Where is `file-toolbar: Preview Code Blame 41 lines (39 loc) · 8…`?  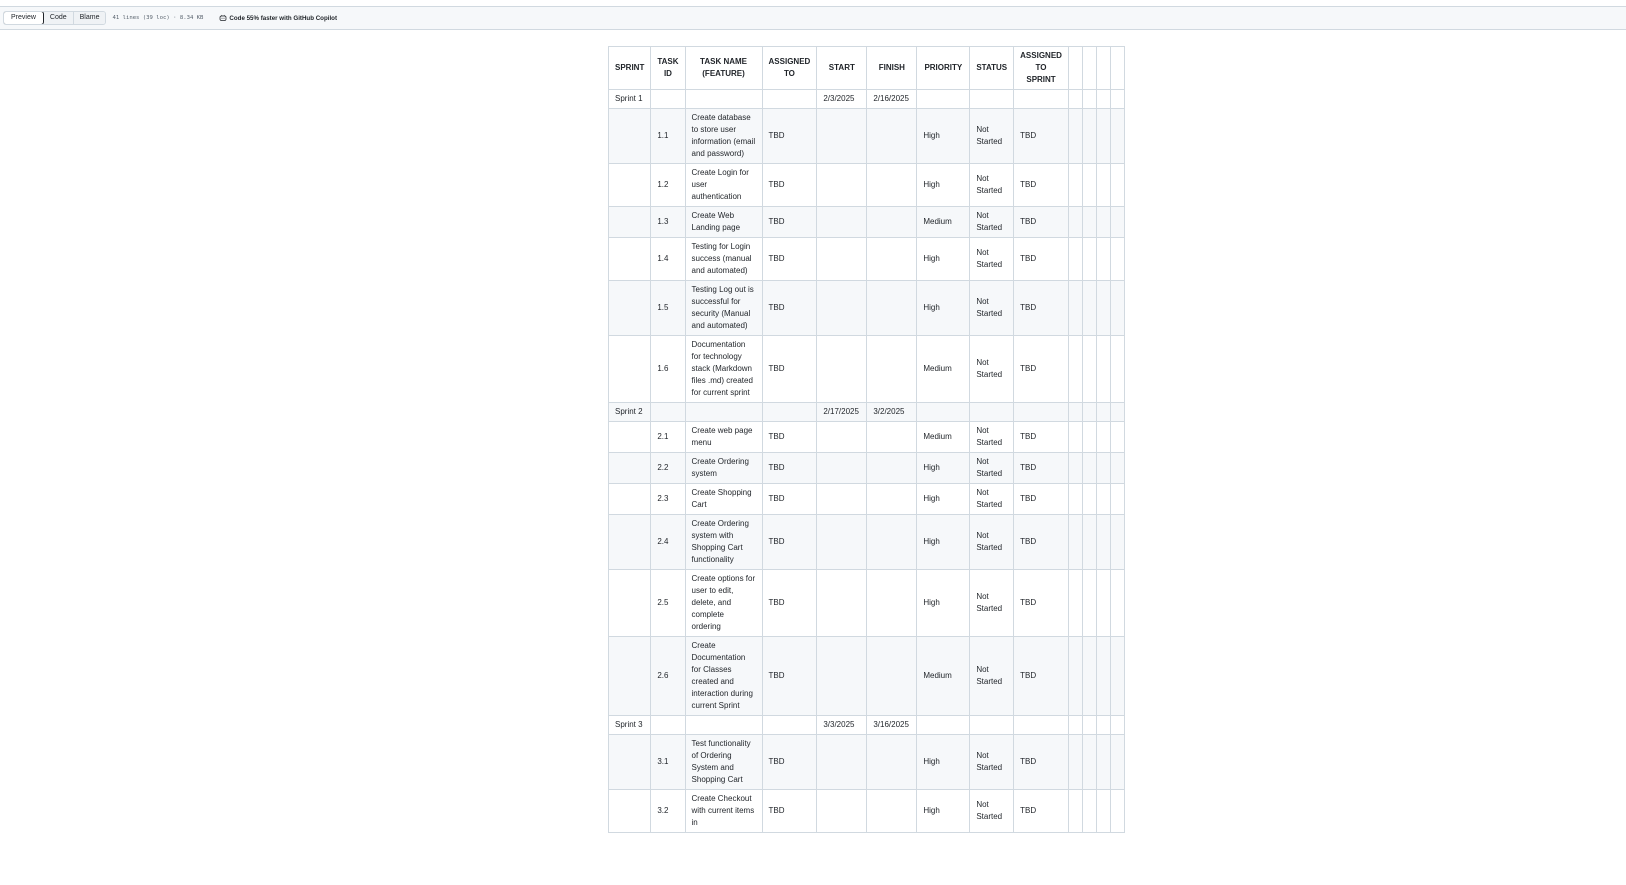
file-toolbar: Preview Code Blame 41 lines (39 loc) · 8… is located at coordinates (813, 18).